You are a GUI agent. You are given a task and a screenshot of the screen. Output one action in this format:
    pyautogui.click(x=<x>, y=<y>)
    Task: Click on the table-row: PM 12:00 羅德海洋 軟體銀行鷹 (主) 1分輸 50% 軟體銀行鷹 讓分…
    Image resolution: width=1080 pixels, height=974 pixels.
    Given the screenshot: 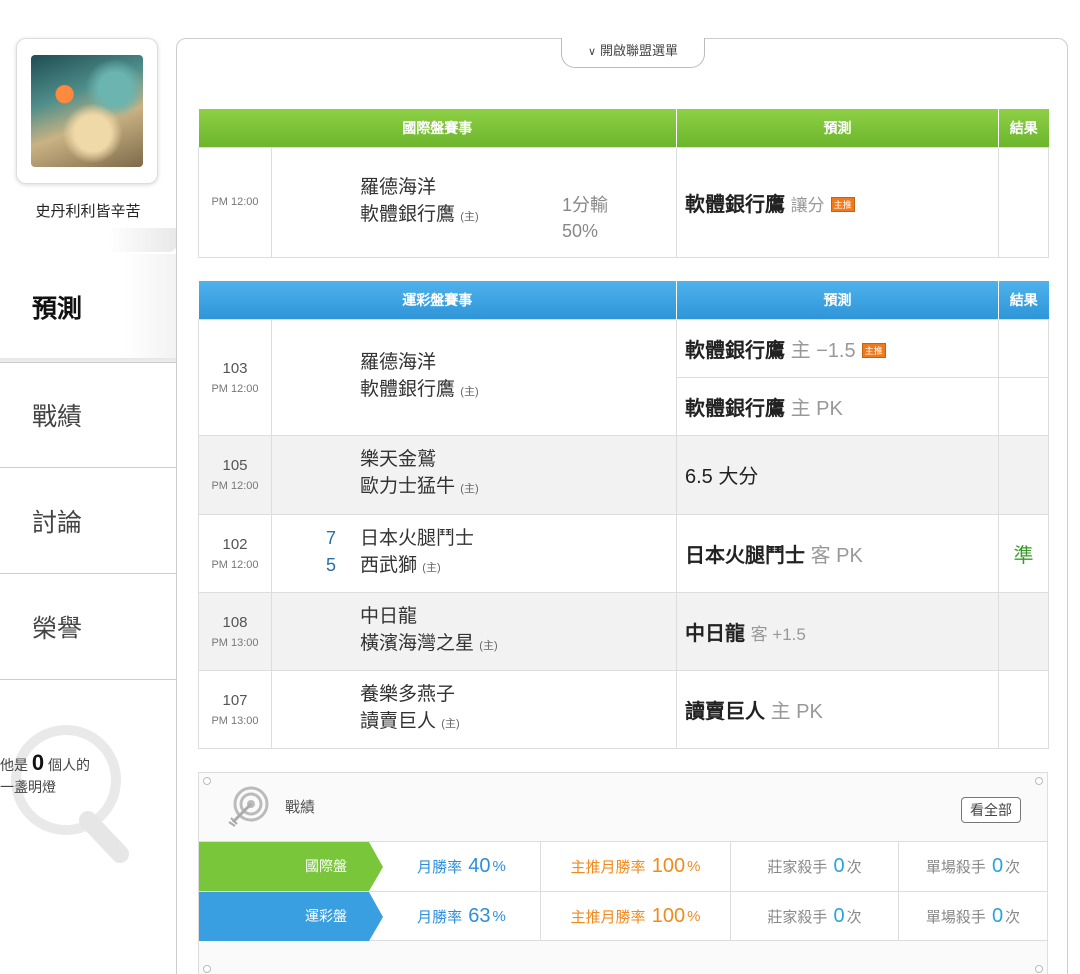 What is the action you would take?
    pyautogui.click(x=623, y=202)
    